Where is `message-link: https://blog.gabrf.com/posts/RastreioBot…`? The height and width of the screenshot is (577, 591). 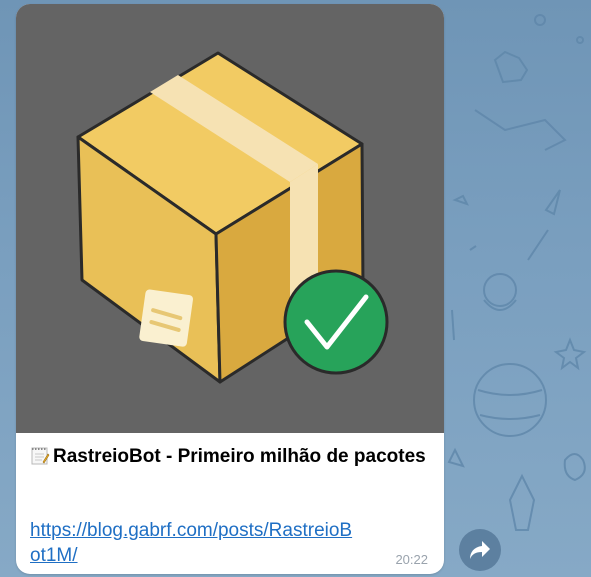 message-link: https://blog.gabrf.com/posts/RastreioBot… is located at coordinates (195, 543).